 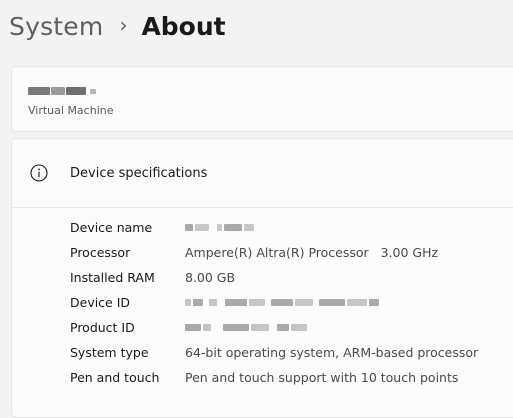 What do you see at coordinates (62, 91) in the screenshot?
I see `device-name-redacted` at bounding box center [62, 91].